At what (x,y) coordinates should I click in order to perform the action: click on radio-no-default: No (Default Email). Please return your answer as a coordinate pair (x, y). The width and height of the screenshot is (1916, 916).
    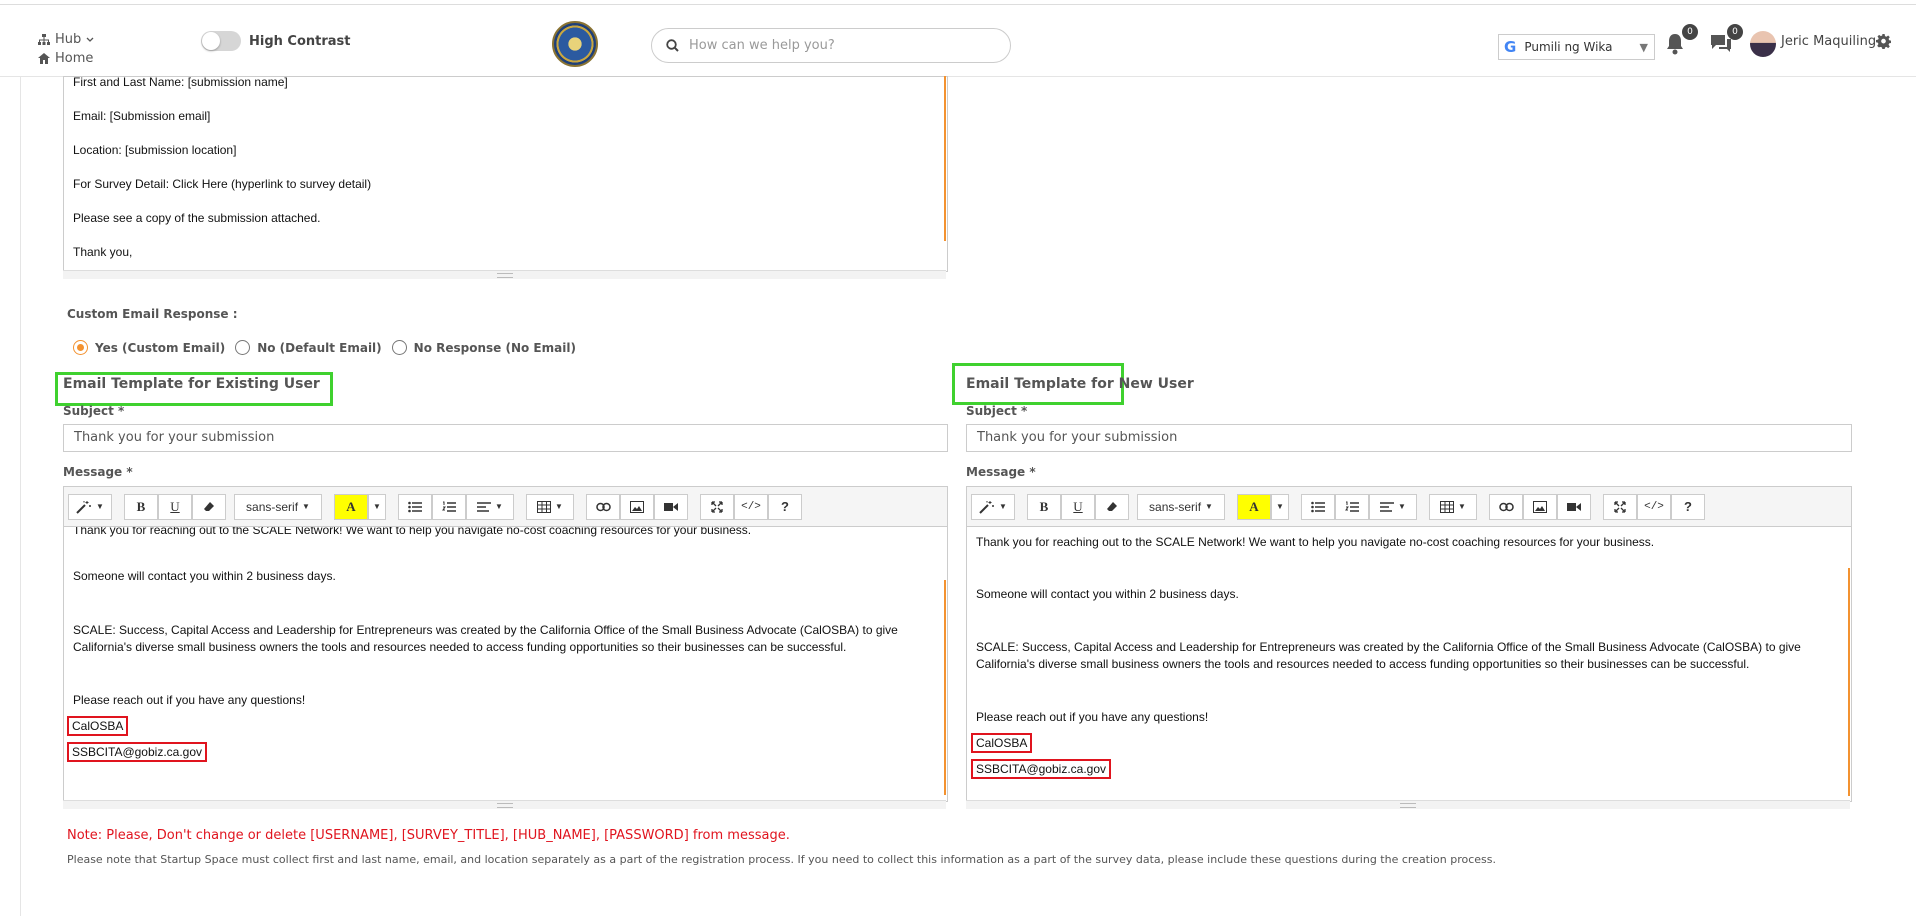
    Looking at the image, I should click on (308, 347).